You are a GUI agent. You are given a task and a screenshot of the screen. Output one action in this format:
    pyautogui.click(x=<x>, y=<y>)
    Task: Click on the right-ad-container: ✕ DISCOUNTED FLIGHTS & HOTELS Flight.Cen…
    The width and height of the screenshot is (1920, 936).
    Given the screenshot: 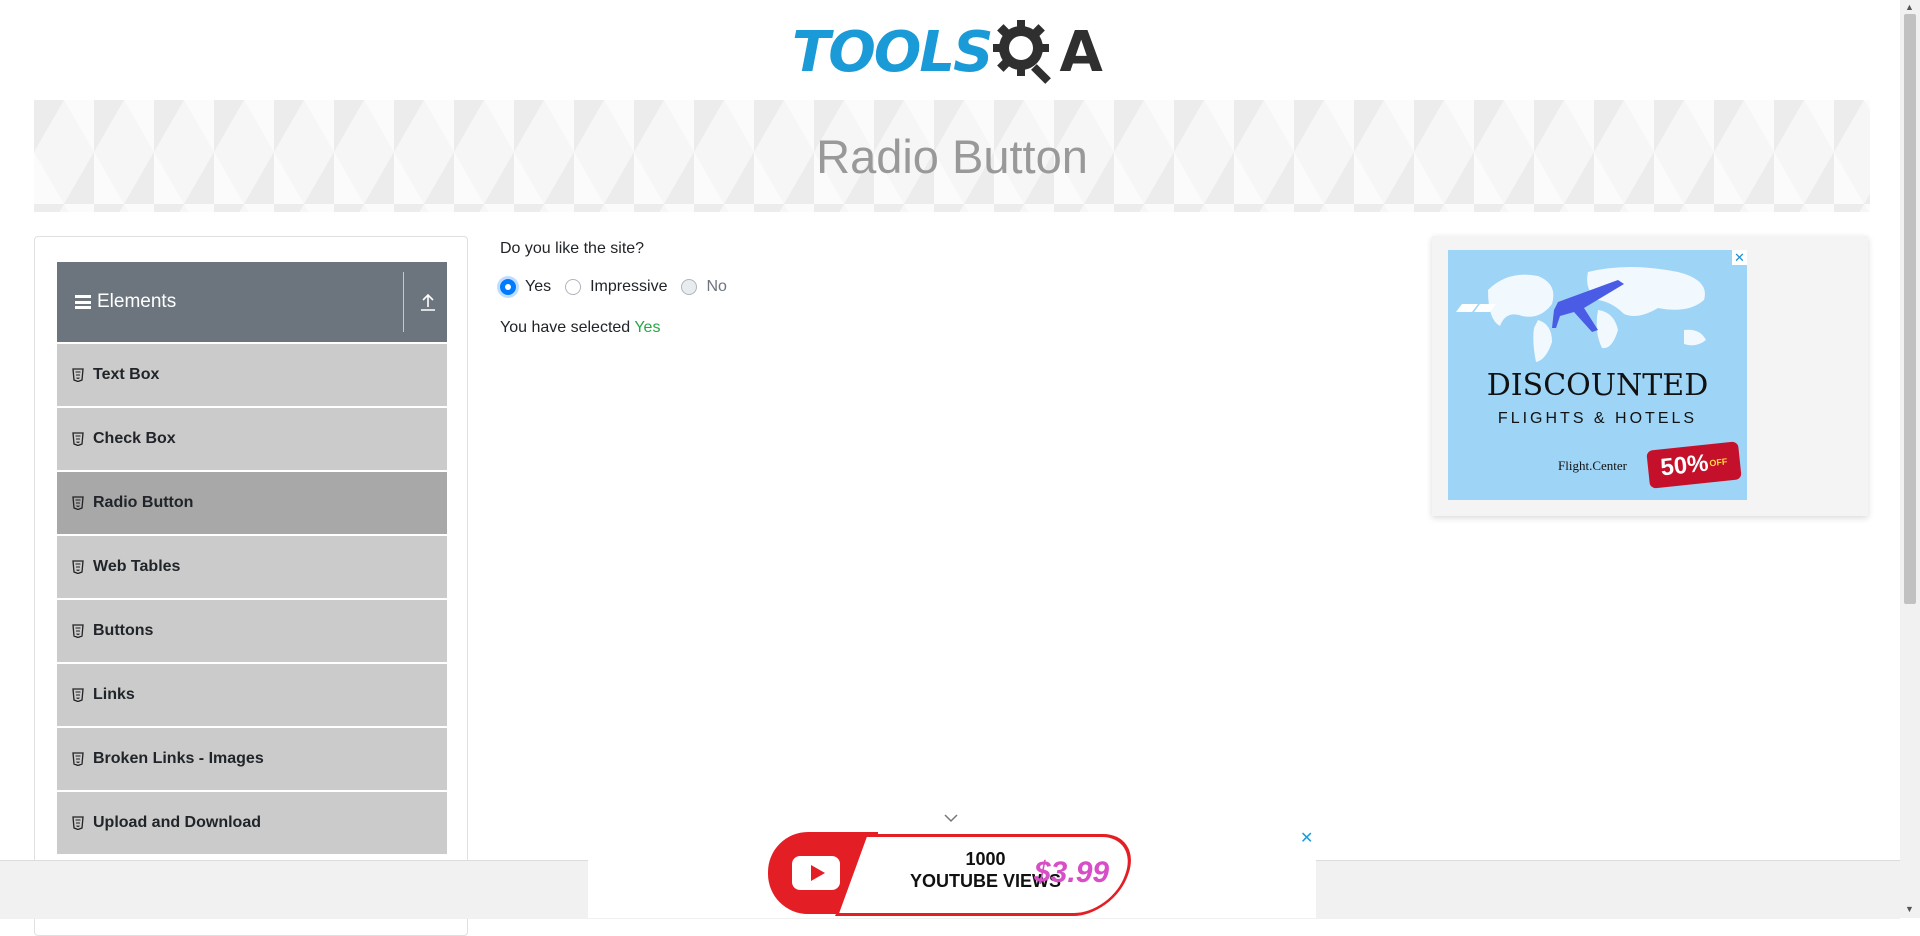 What is the action you would take?
    pyautogui.click(x=1650, y=376)
    